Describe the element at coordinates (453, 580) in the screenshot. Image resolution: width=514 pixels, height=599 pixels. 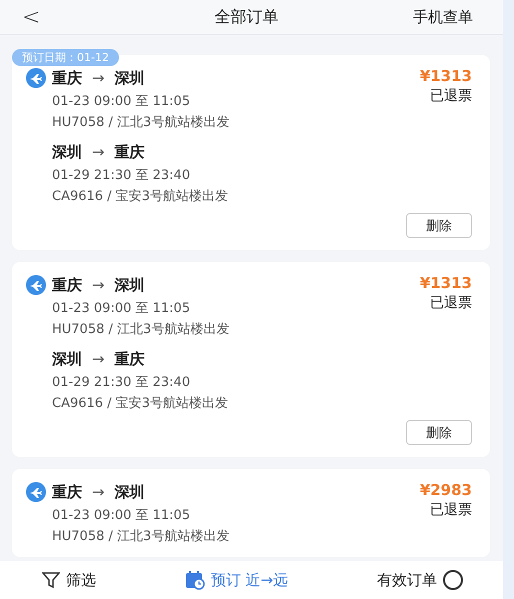
I see `radio-circle` at that location.